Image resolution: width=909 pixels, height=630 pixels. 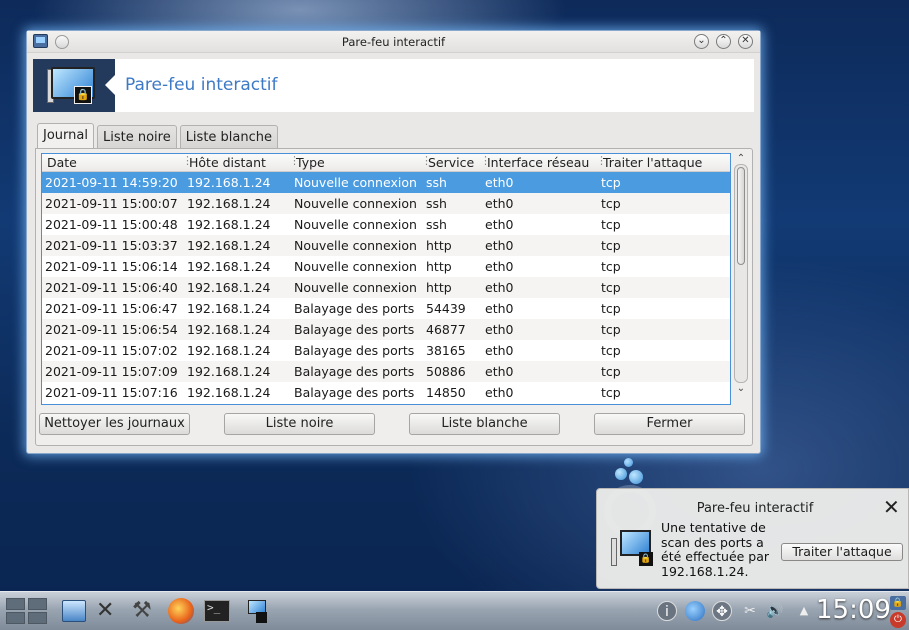 I want to click on banner-title: Pare-feu interactif, so click(x=201, y=85).